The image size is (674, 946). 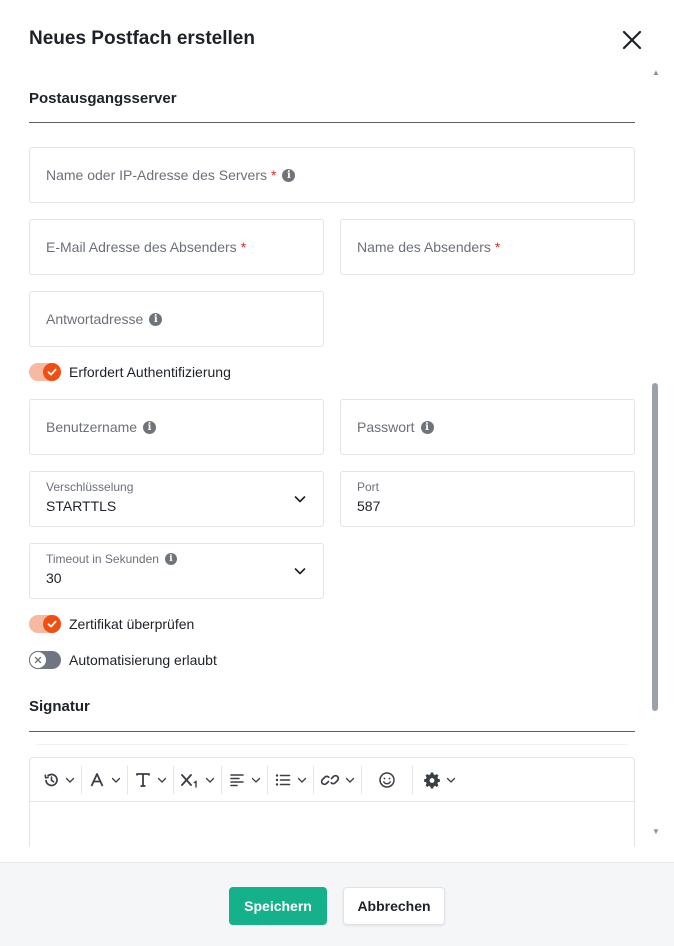 What do you see at coordinates (369, 506) in the screenshot?
I see `port-value: 587` at bounding box center [369, 506].